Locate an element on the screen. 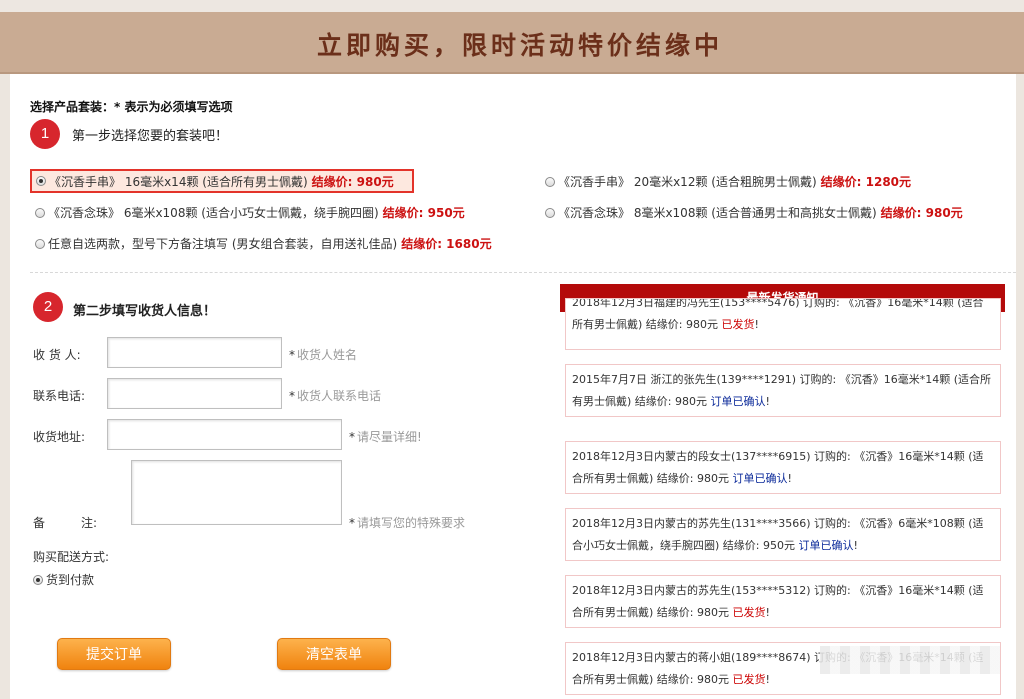 This screenshot has width=1024, height=699. phone-label: 联系电话: is located at coordinates (59, 396).